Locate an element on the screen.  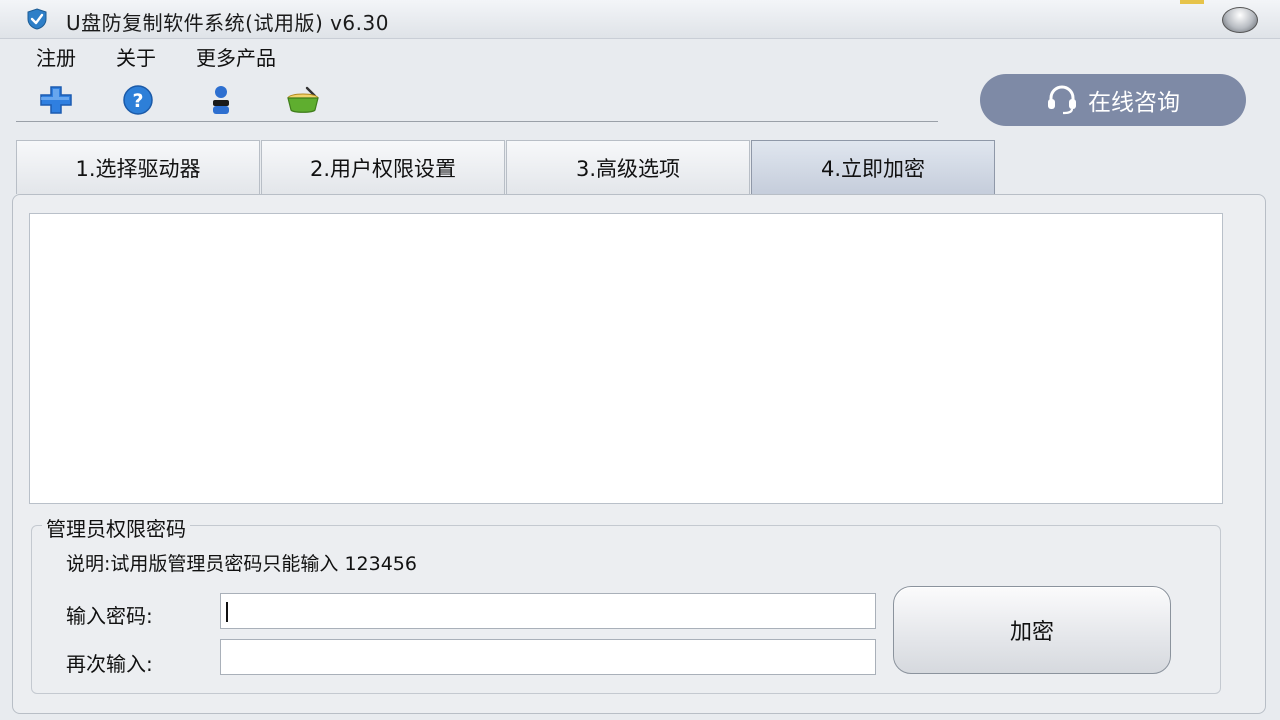
online-consult-button: 在线咨询 is located at coordinates (1113, 100).